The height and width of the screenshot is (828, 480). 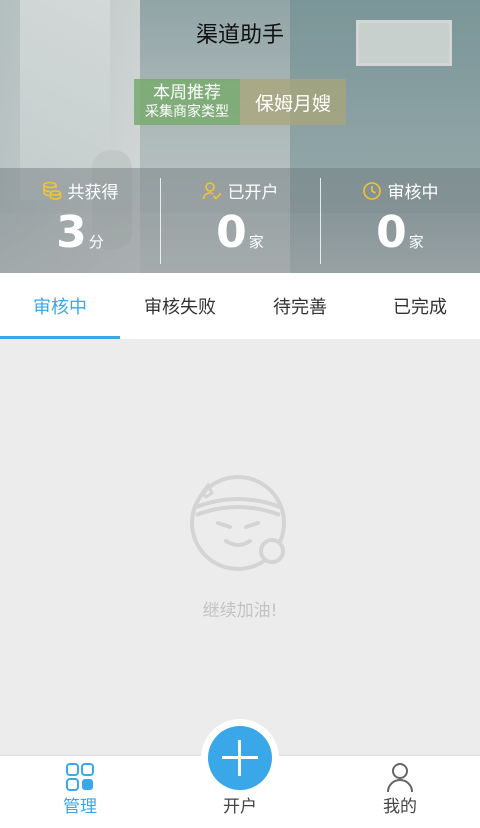 I want to click on person-icon, so click(x=400, y=778).